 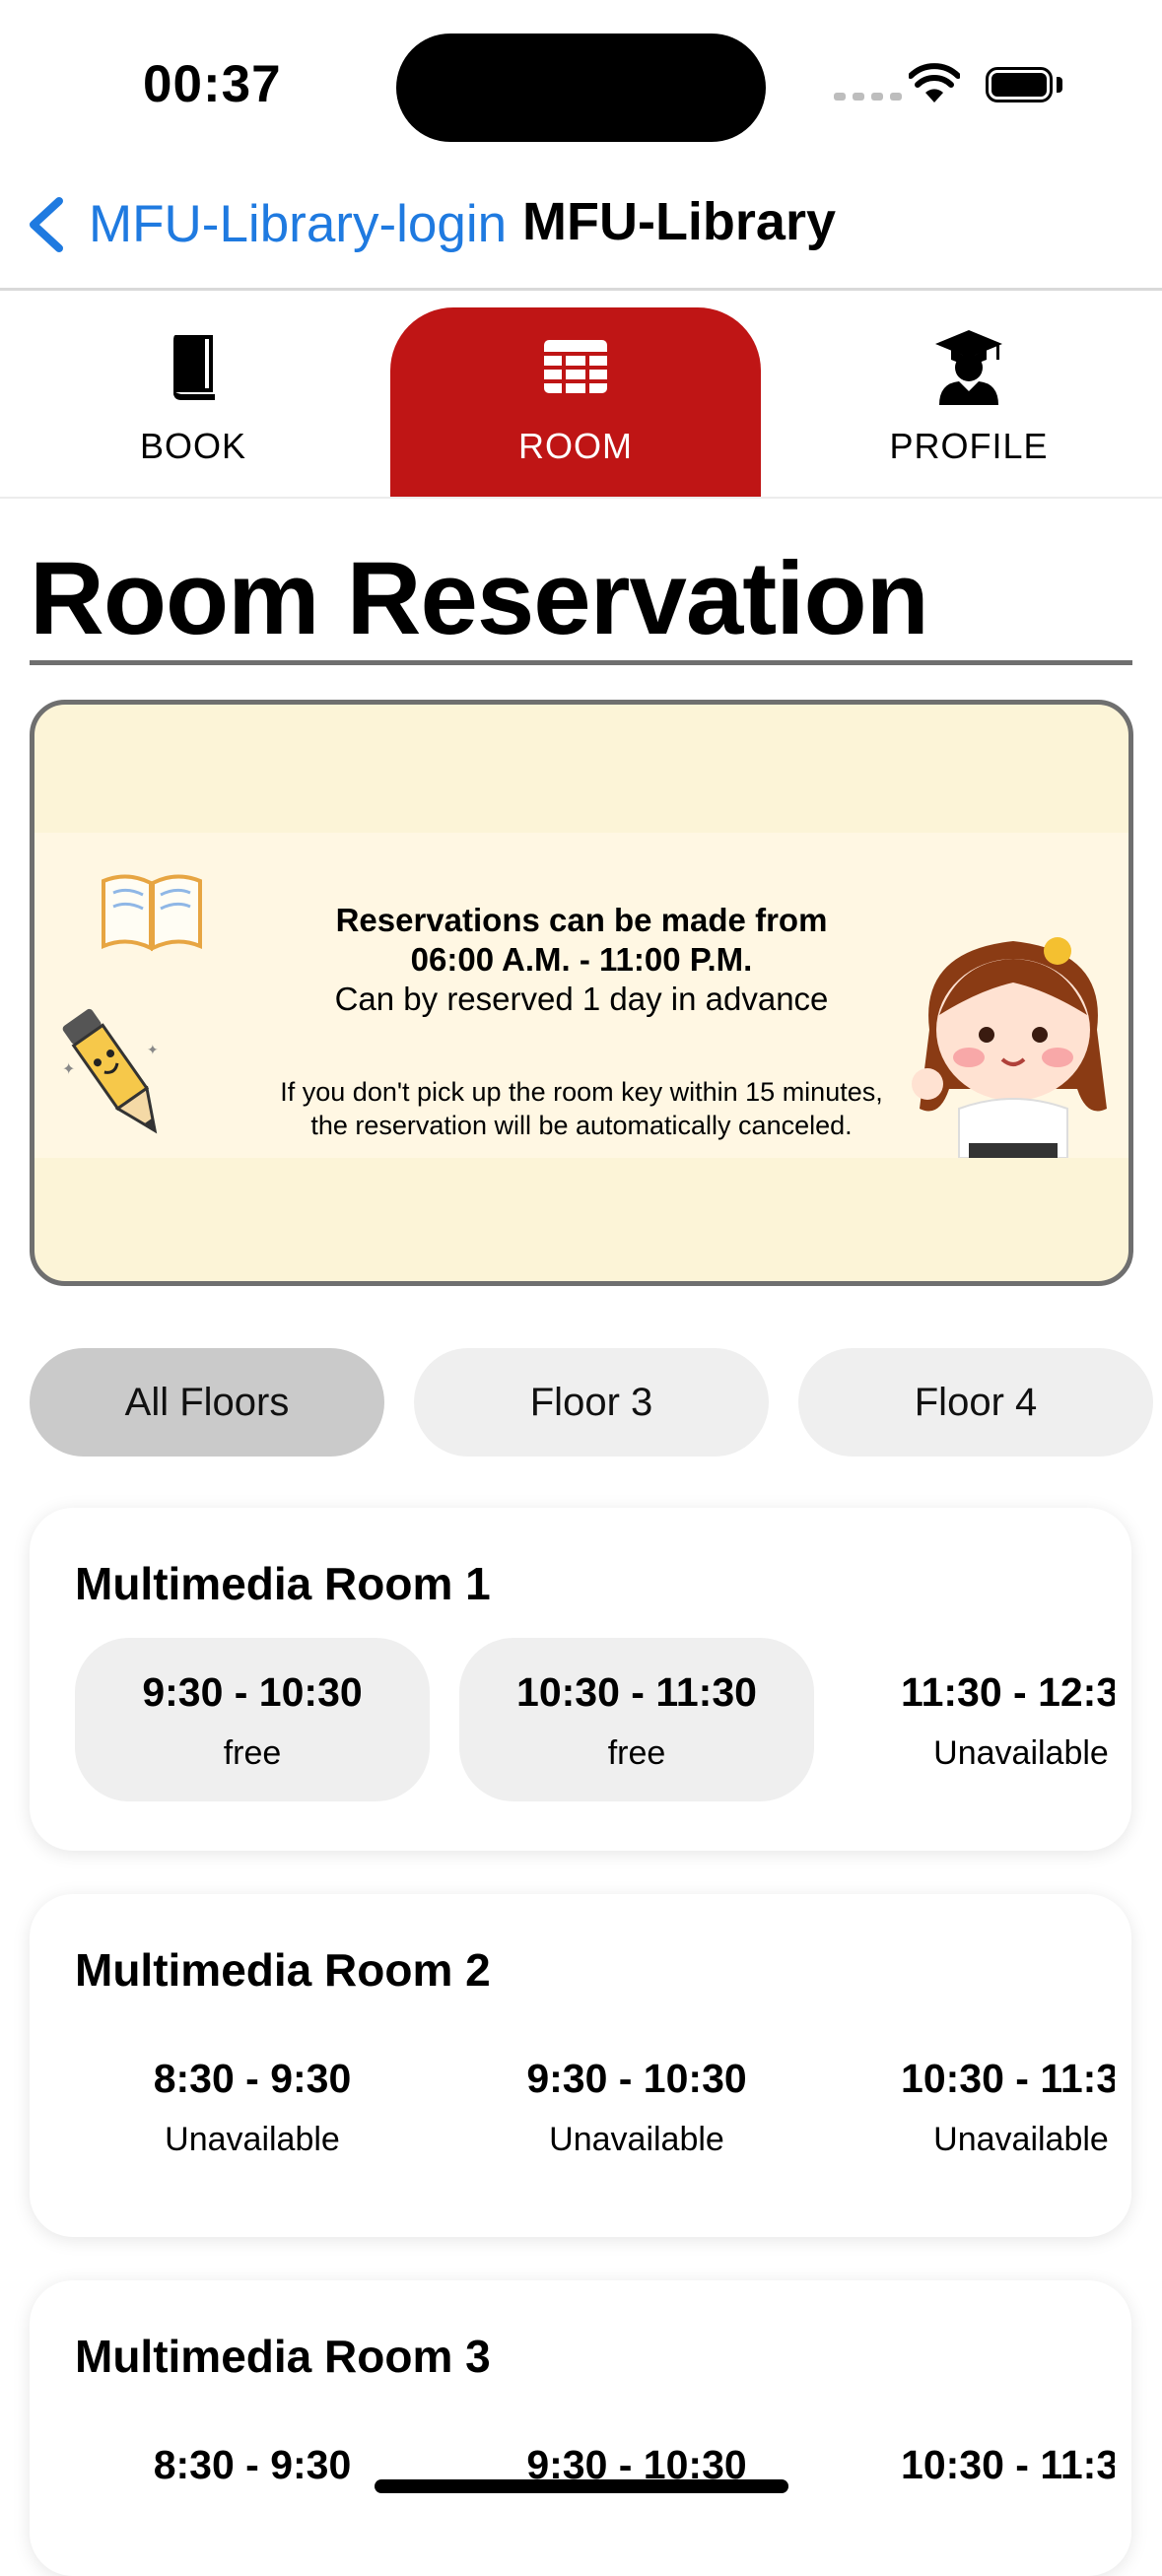 I want to click on room-name: Multimedia Room 2, so click(x=283, y=1970).